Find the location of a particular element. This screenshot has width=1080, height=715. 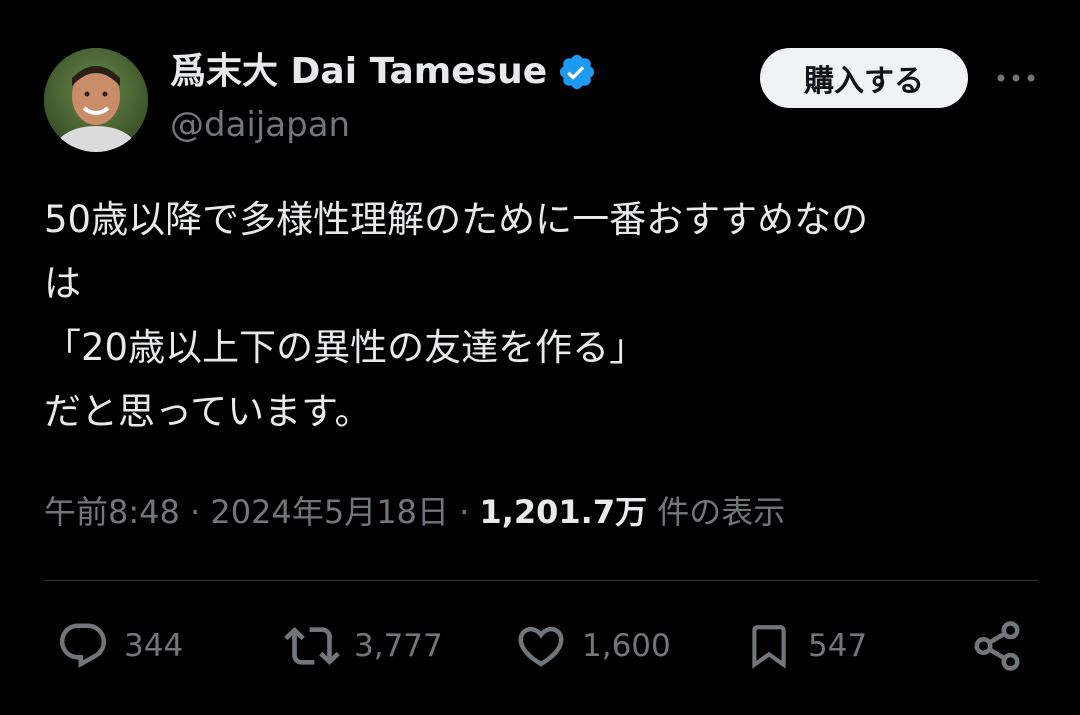

retweet-button: 3,777 is located at coordinates (363, 646).